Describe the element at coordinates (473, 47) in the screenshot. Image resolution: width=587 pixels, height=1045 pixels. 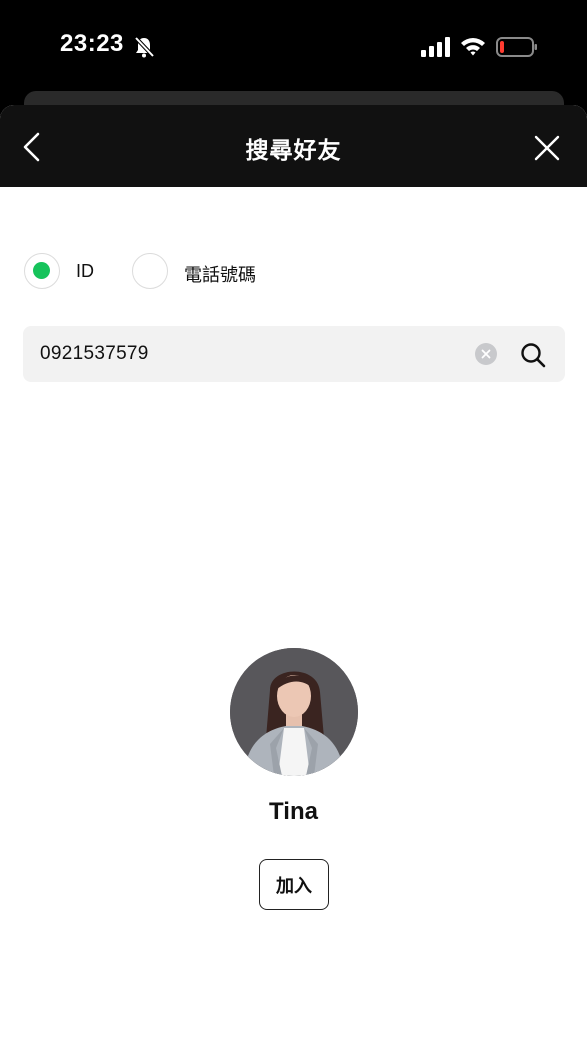
I see `wifi-icon` at that location.